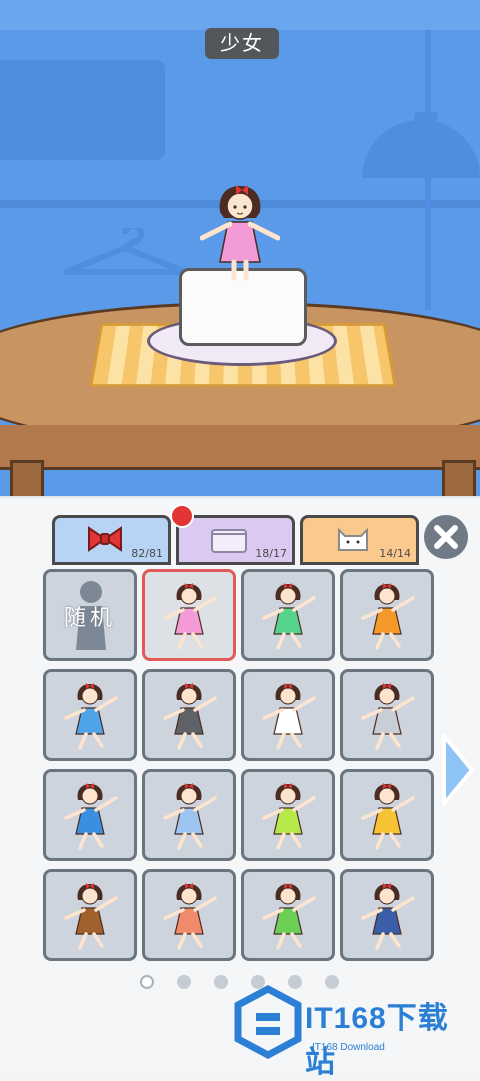 The image size is (480, 1081). Describe the element at coordinates (271, 553) in the screenshot. I see `tab-count: 18/17` at that location.